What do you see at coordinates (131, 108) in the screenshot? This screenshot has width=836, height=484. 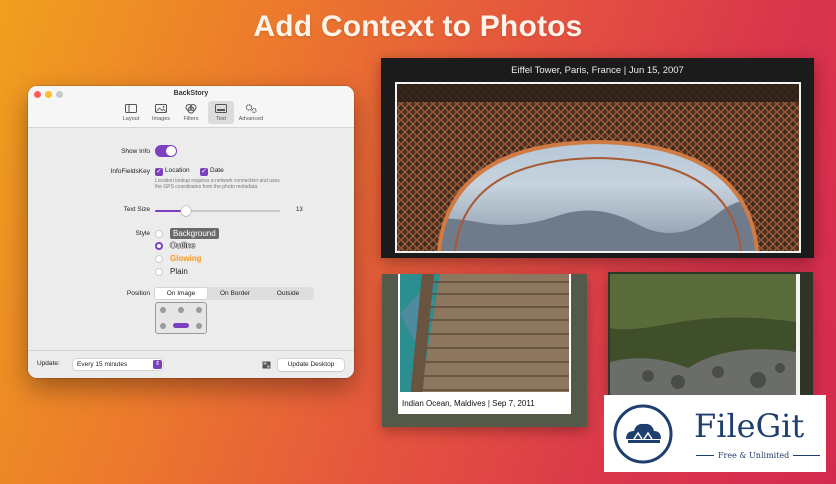 I see `layout-icon` at bounding box center [131, 108].